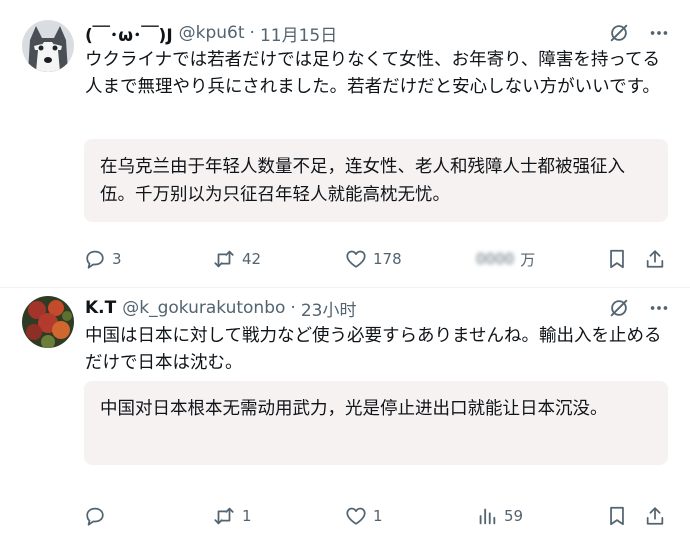 This screenshot has width=690, height=547. What do you see at coordinates (514, 516) in the screenshot?
I see `views-count: 59` at bounding box center [514, 516].